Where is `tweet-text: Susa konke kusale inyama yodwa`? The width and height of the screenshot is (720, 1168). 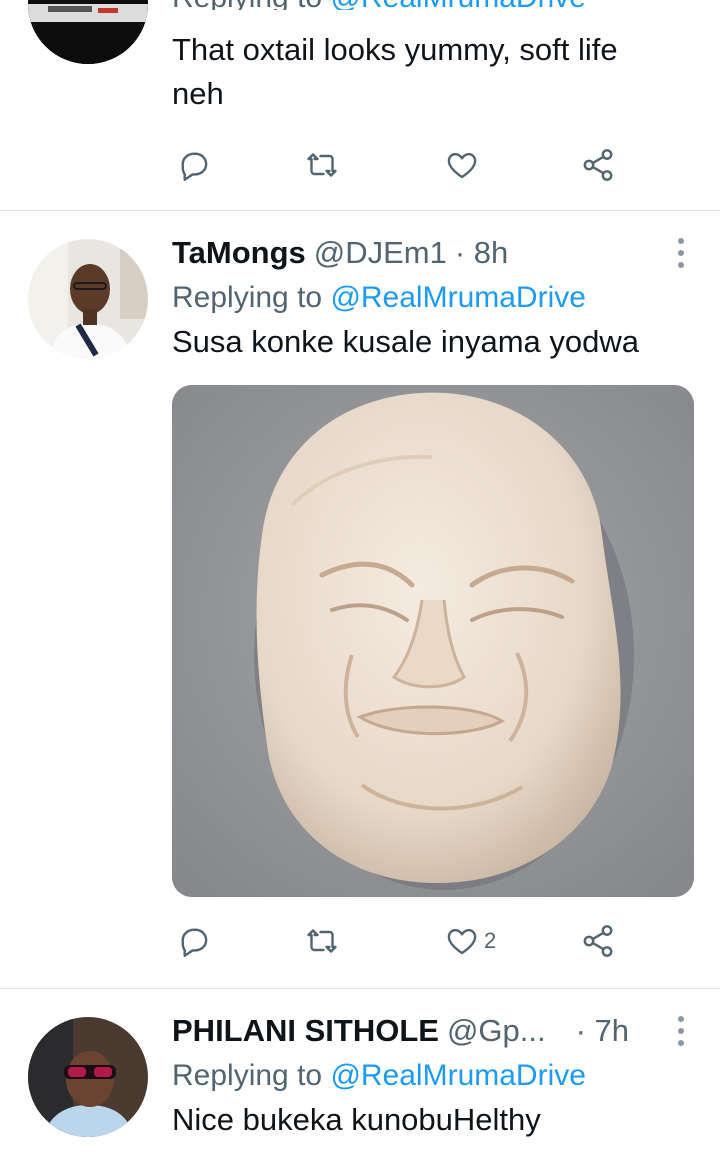 tweet-text: Susa konke kusale inyama yodwa is located at coordinates (405, 341).